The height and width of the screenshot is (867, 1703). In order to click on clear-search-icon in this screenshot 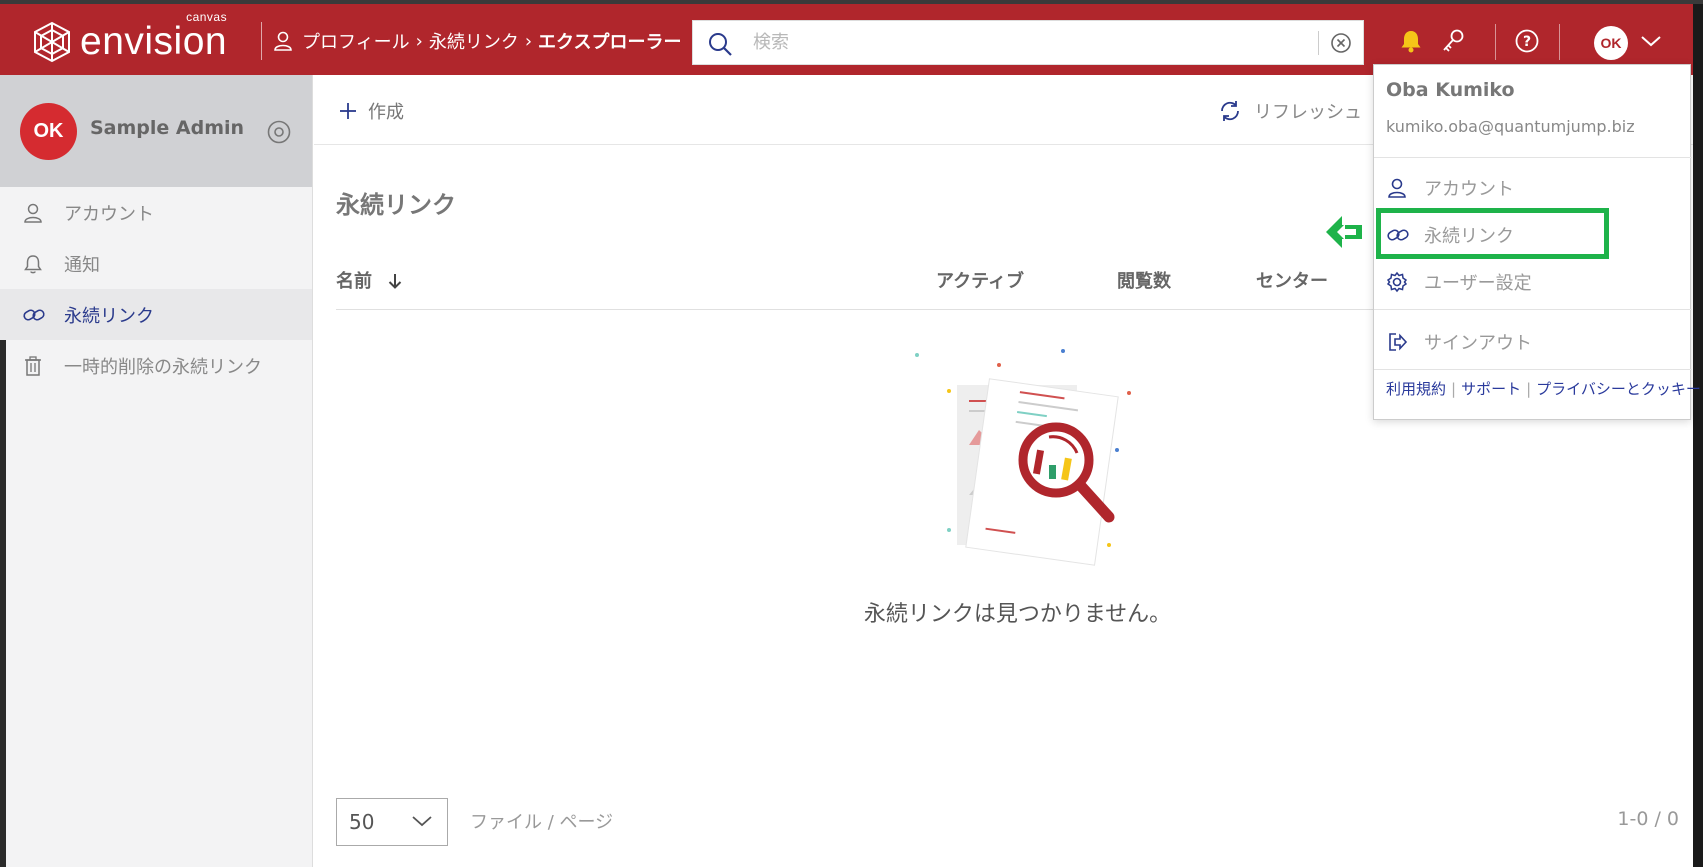, I will do `click(1341, 43)`.